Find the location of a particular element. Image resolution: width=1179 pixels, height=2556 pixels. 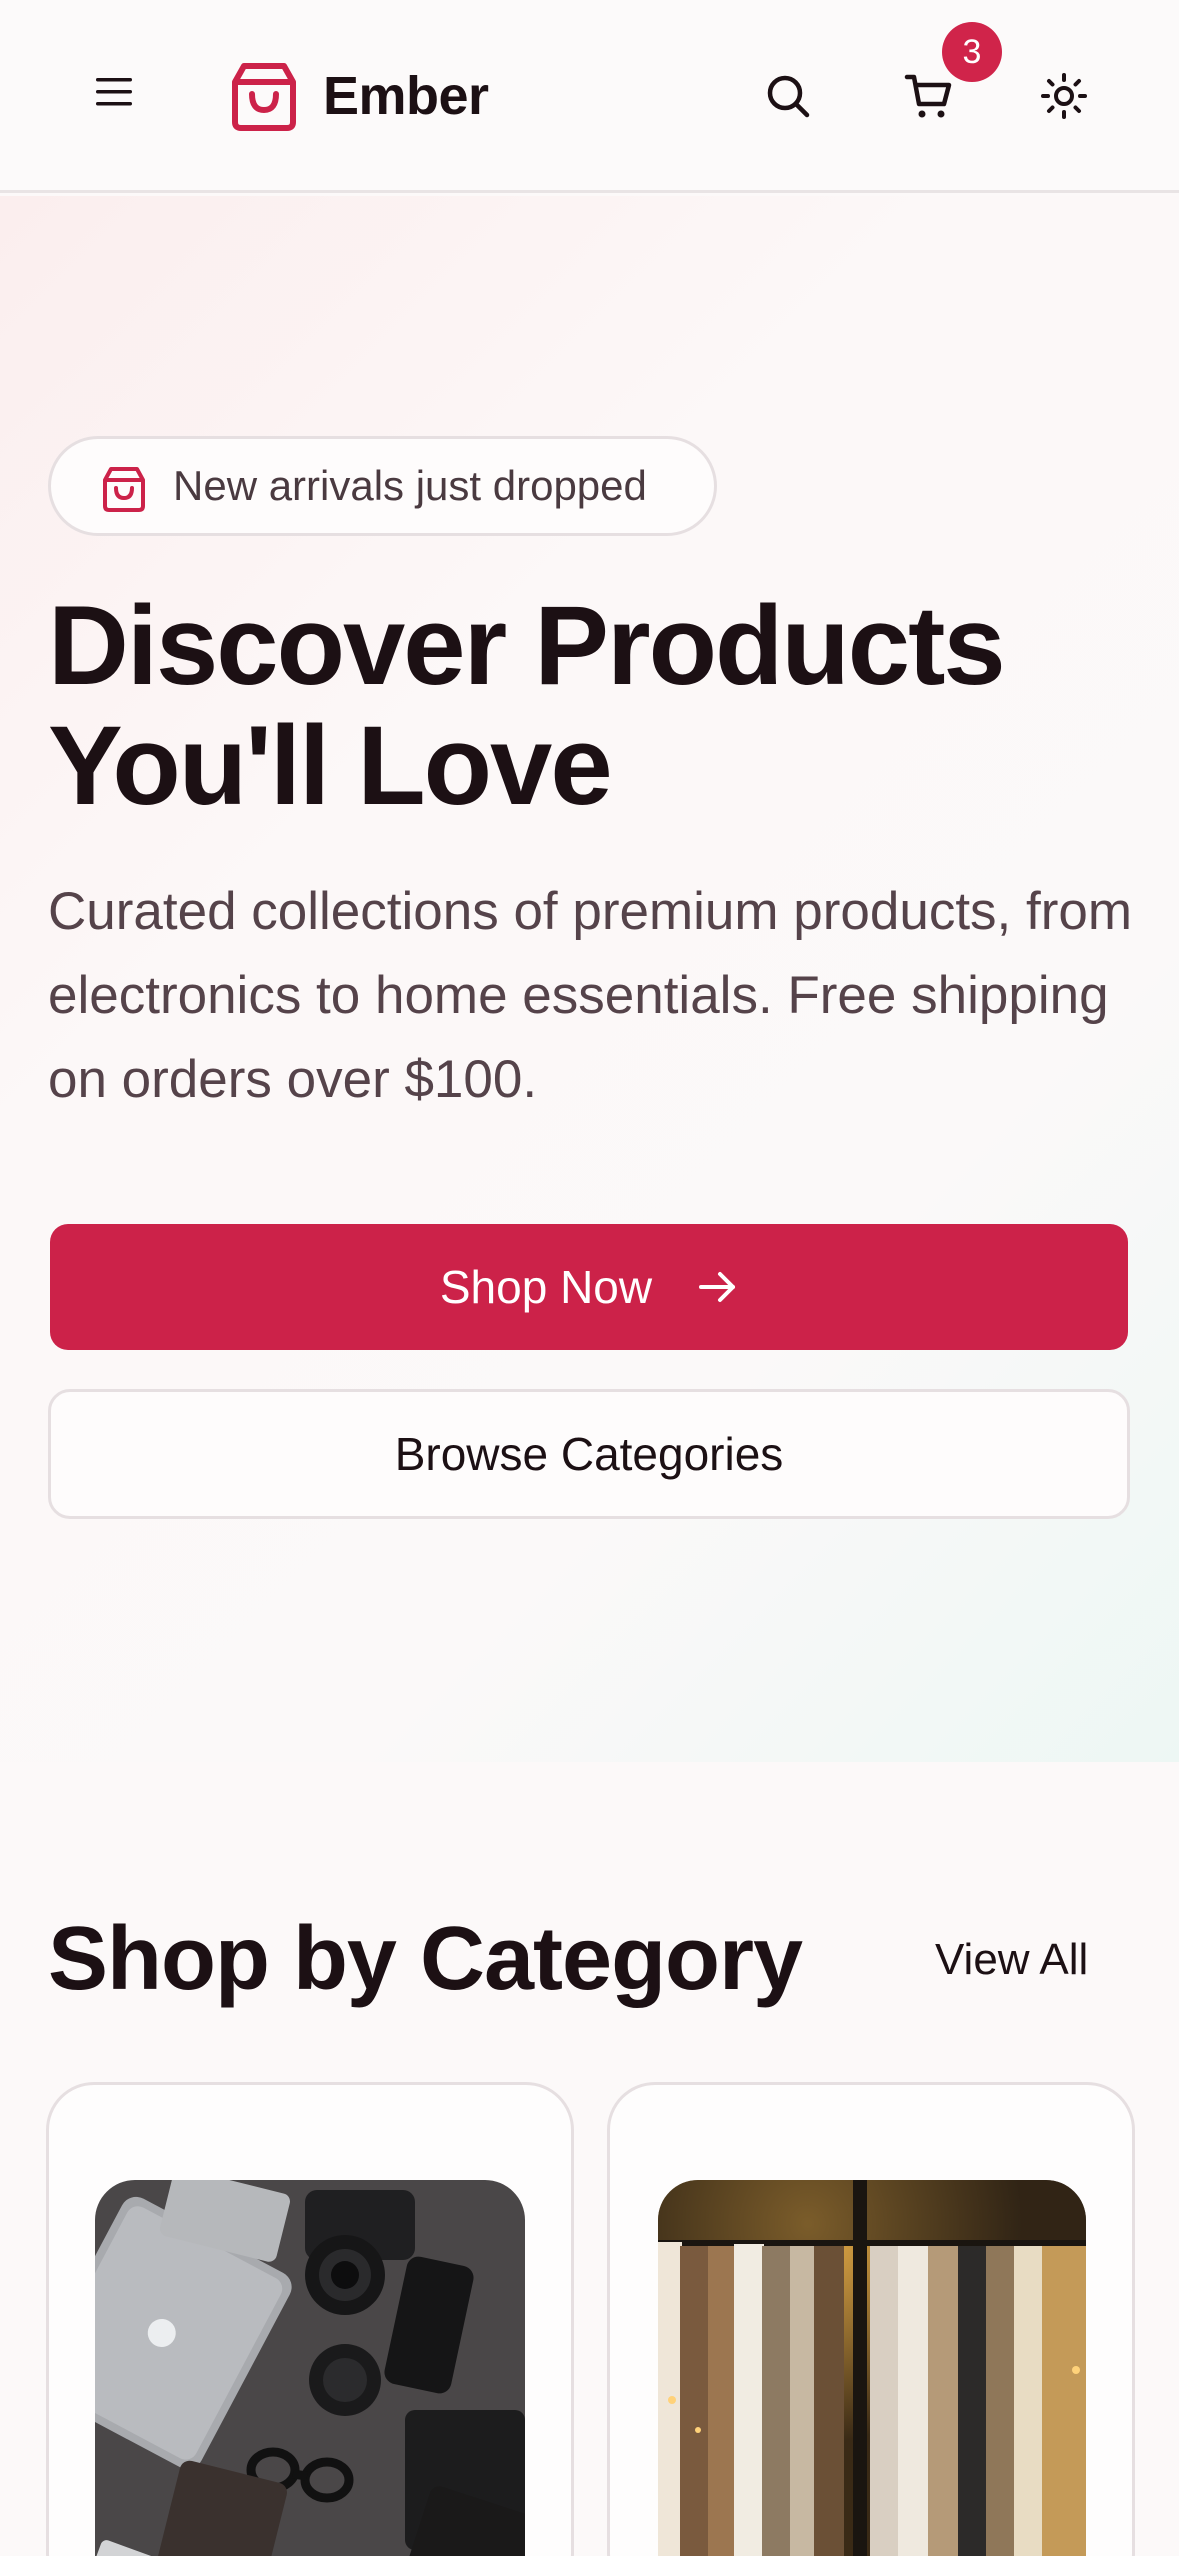

shop-now-label: Shop Now is located at coordinates (546, 1287).